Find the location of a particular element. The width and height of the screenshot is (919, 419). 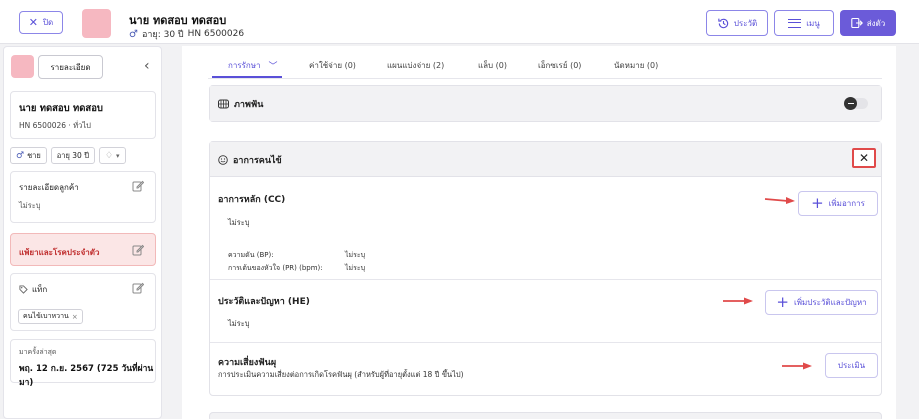

dental-chart-header: ภาพฟัน is located at coordinates (545, 103).